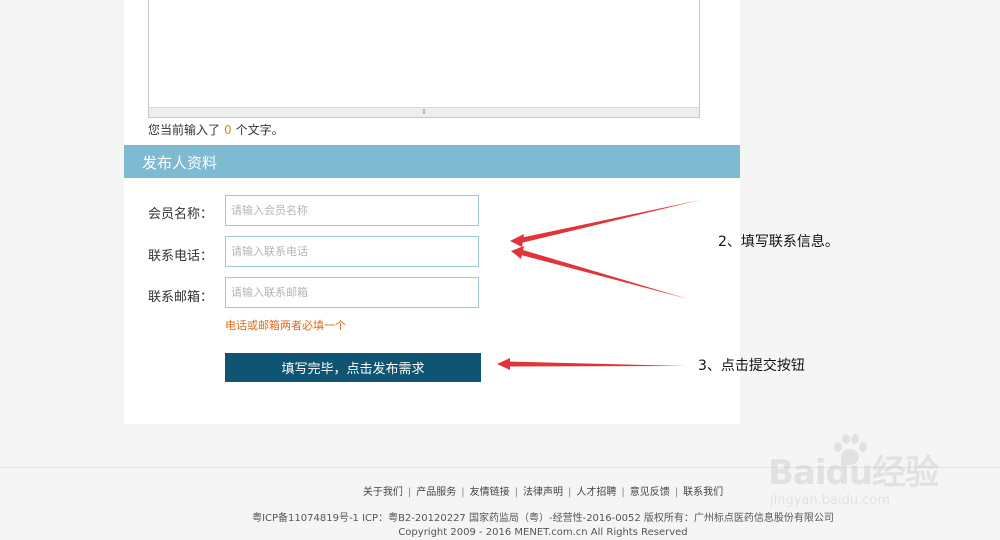 This screenshot has width=1000, height=540. I want to click on step3-annotation: 3、点击提交按钮, so click(751, 366).